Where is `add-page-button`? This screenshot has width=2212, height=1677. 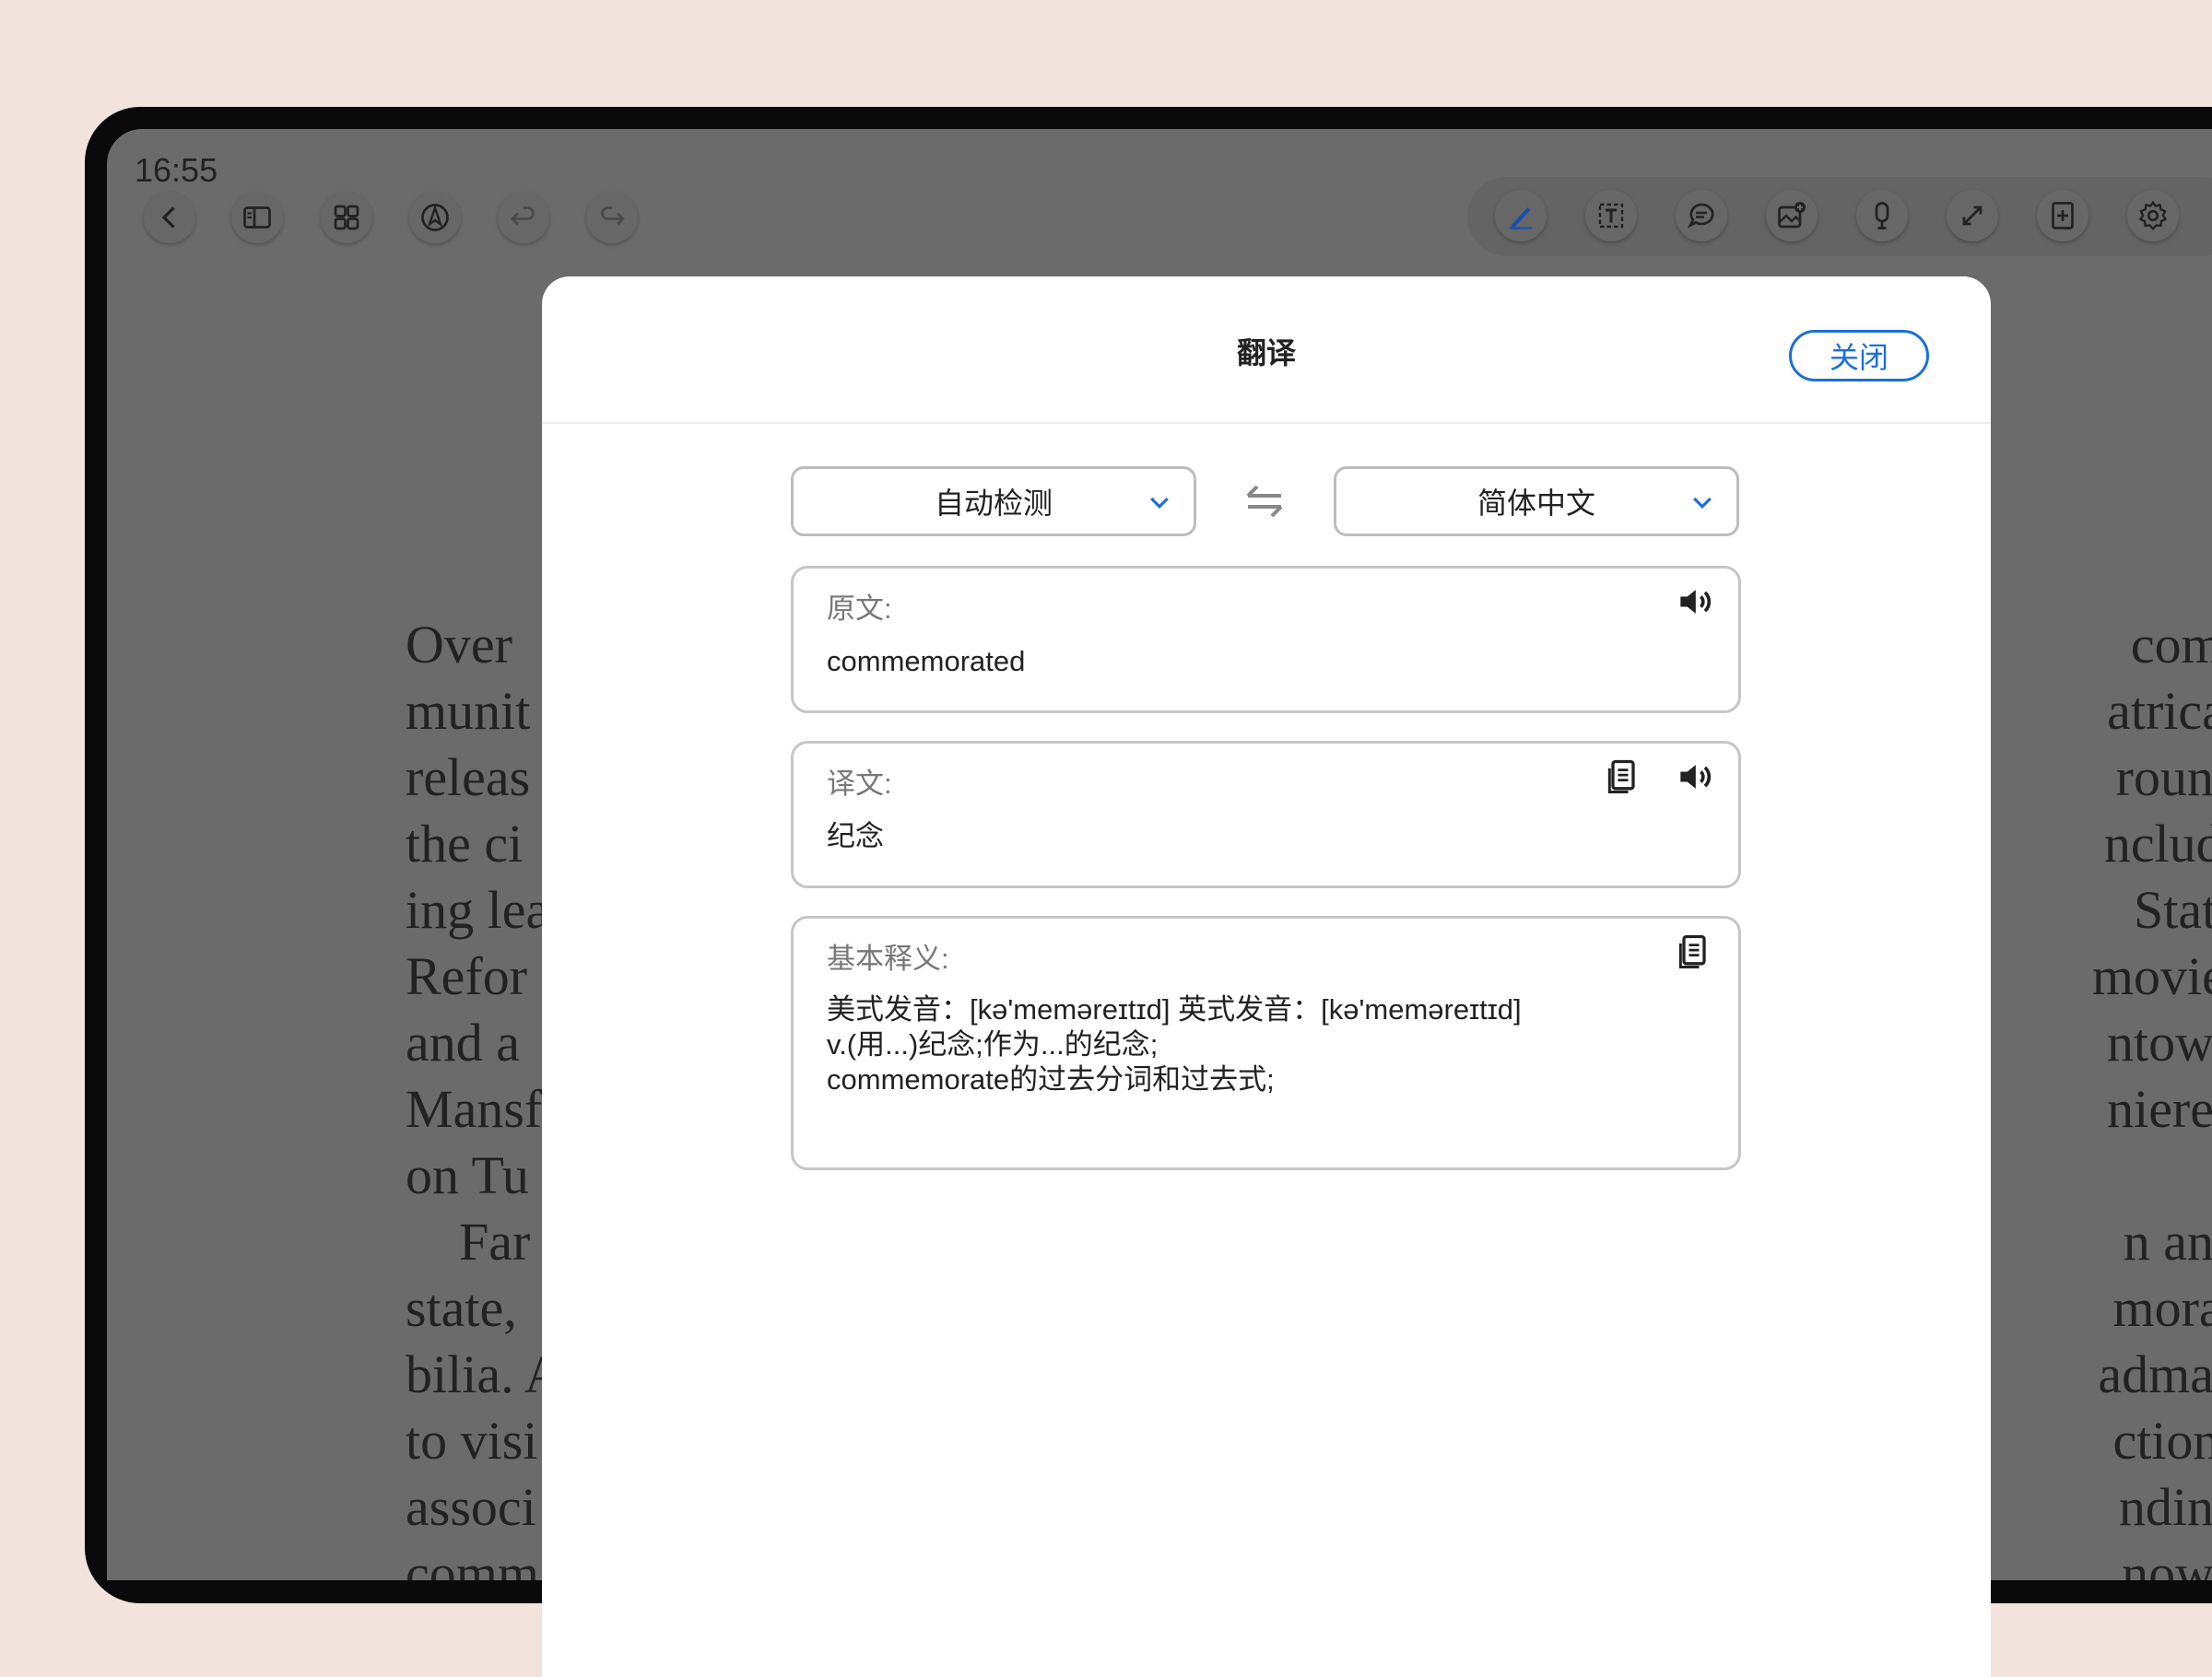
add-page-button is located at coordinates (2062, 215).